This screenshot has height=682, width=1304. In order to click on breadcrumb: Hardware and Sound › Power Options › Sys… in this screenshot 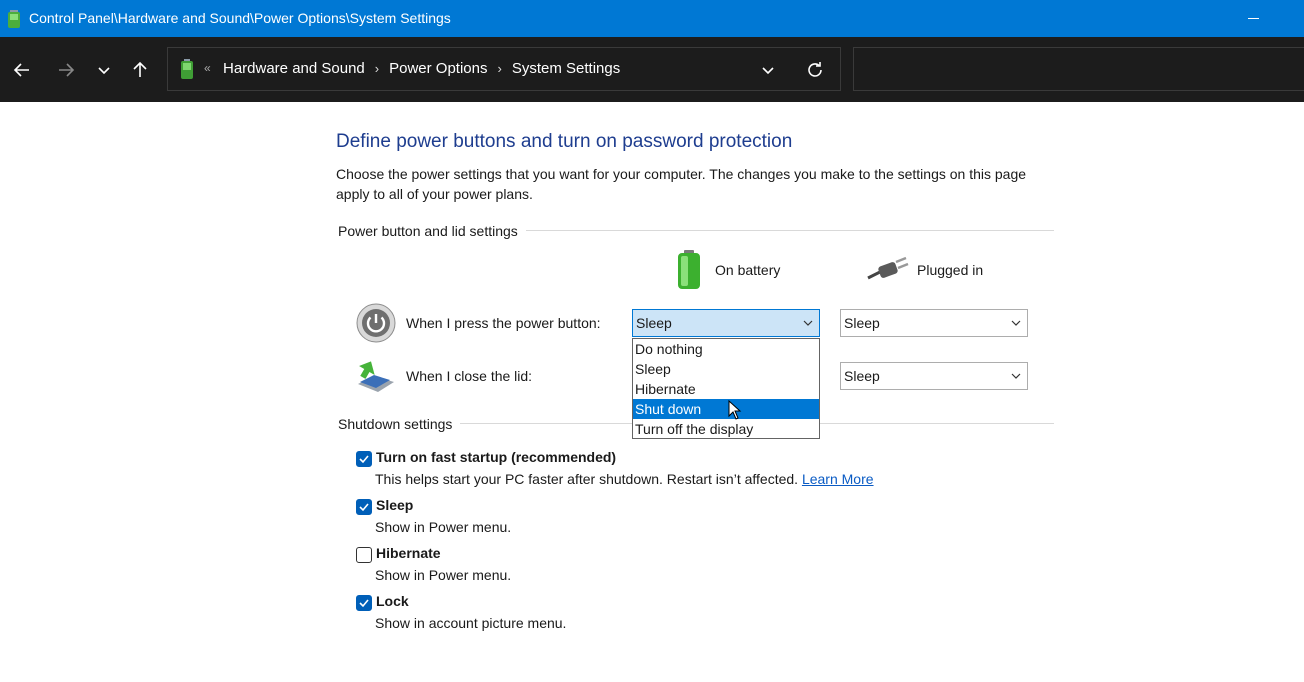, I will do `click(421, 68)`.